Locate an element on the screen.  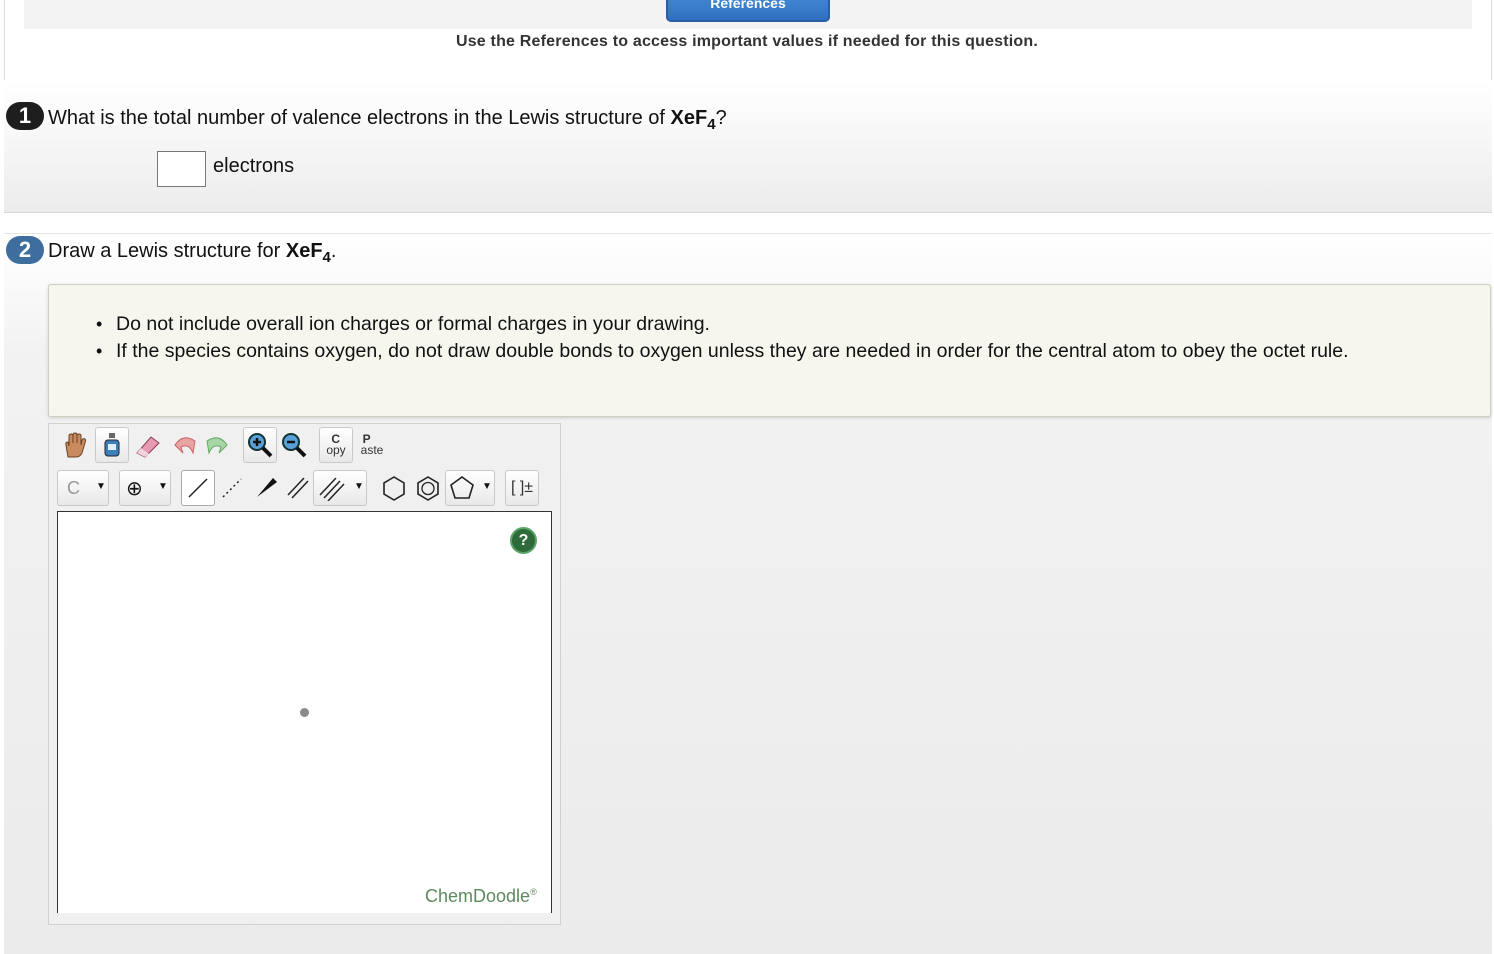
element-select: C ▼ is located at coordinates (83, 488).